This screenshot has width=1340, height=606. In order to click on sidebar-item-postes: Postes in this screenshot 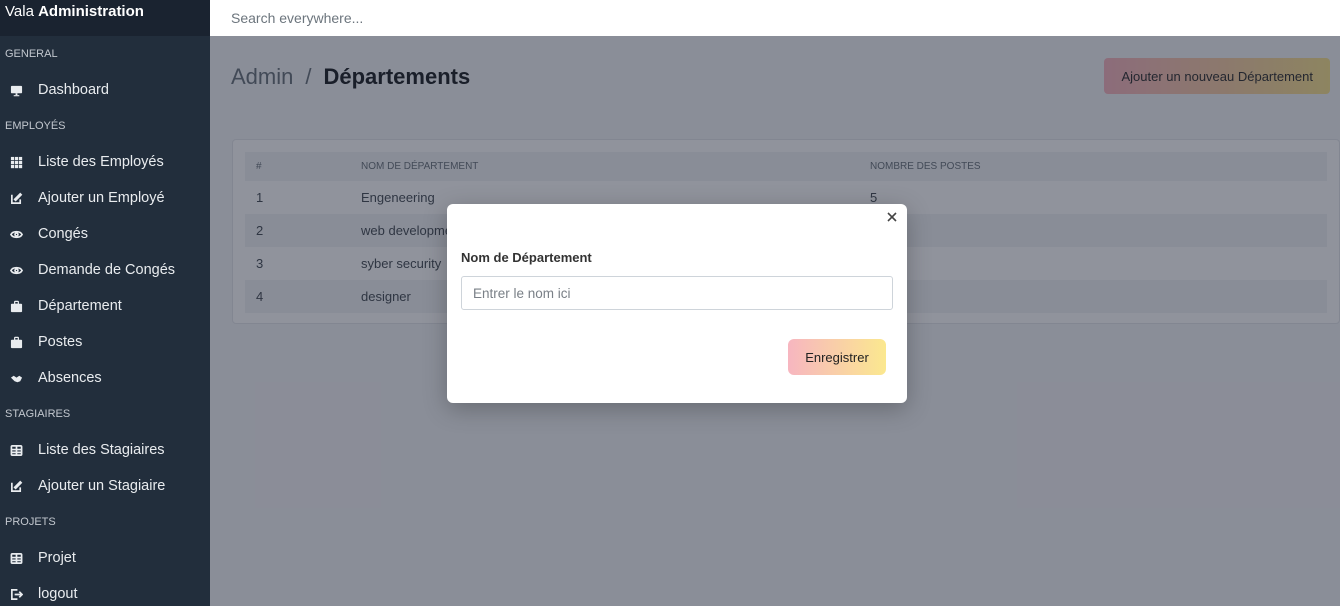, I will do `click(105, 342)`.